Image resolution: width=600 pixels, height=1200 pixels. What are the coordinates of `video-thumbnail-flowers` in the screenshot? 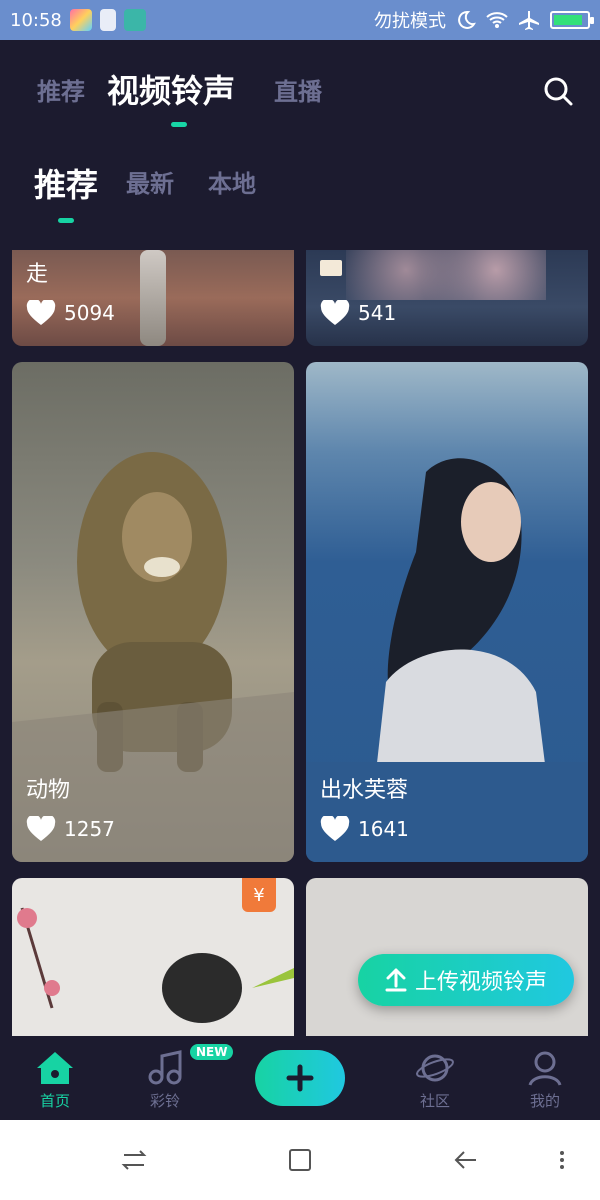 It's located at (446, 275).